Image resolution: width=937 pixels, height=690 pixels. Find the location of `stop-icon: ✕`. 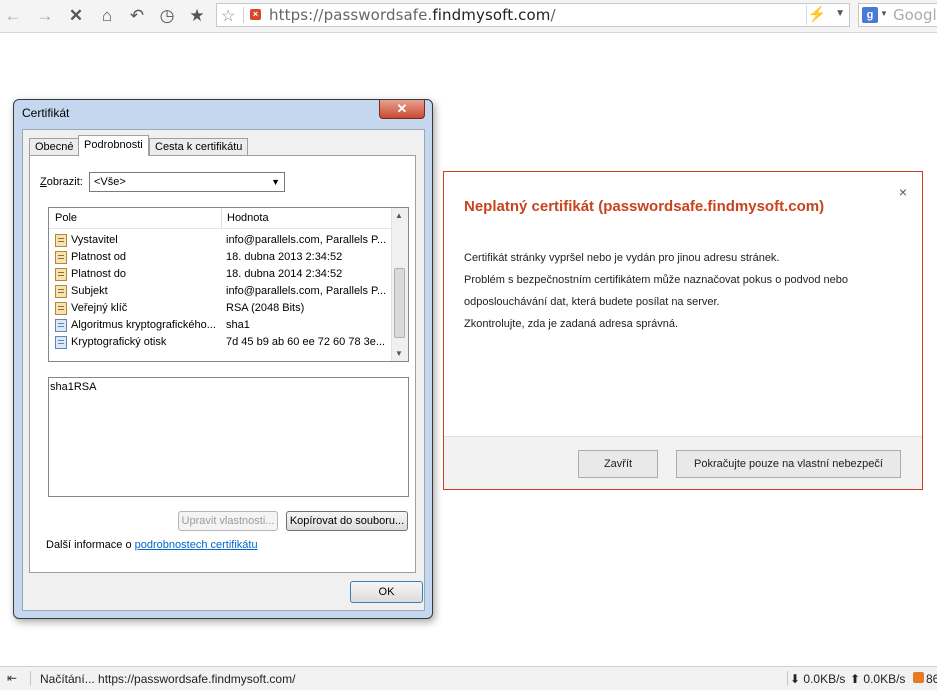

stop-icon: ✕ is located at coordinates (76, 15).